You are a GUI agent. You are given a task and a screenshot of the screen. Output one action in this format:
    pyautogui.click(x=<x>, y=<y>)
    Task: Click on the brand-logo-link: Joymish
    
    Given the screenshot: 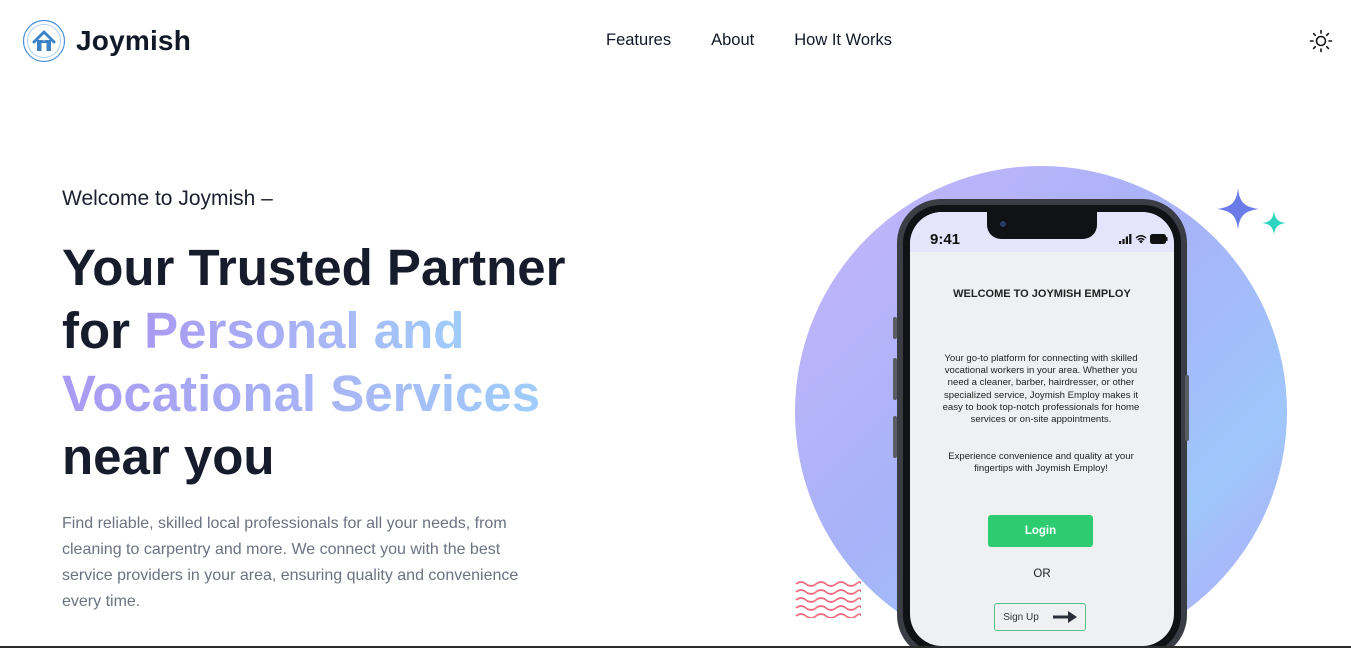 What is the action you would take?
    pyautogui.click(x=106, y=41)
    